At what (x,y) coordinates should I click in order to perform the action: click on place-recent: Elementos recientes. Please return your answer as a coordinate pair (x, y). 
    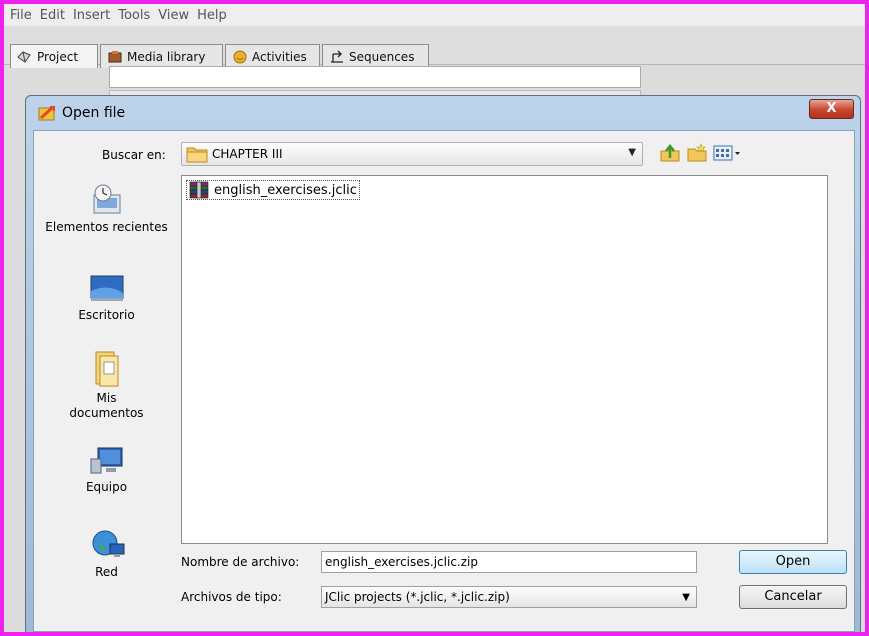
    Looking at the image, I should click on (106, 209).